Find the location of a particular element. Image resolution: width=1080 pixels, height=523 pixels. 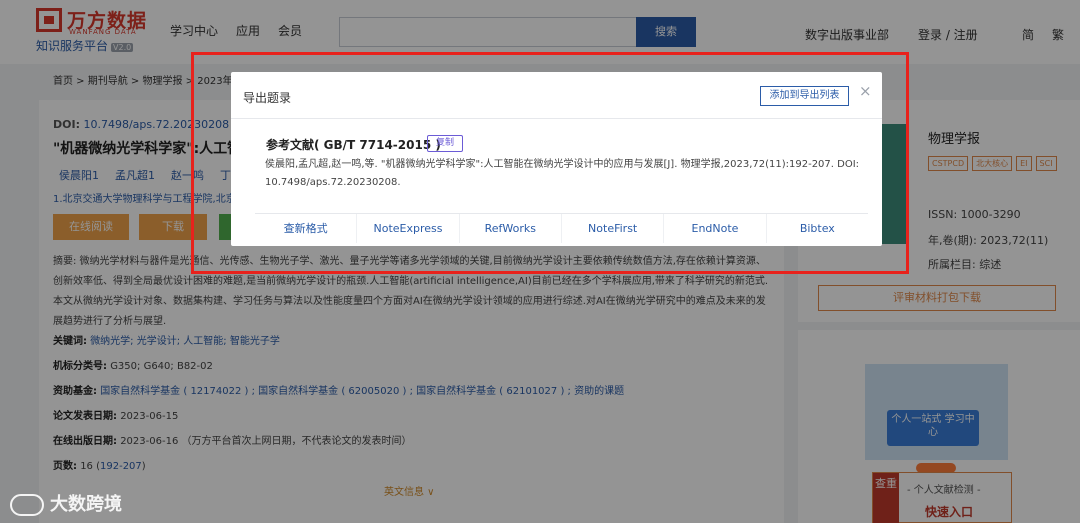

watermark: 大数跨境 is located at coordinates (66, 503).